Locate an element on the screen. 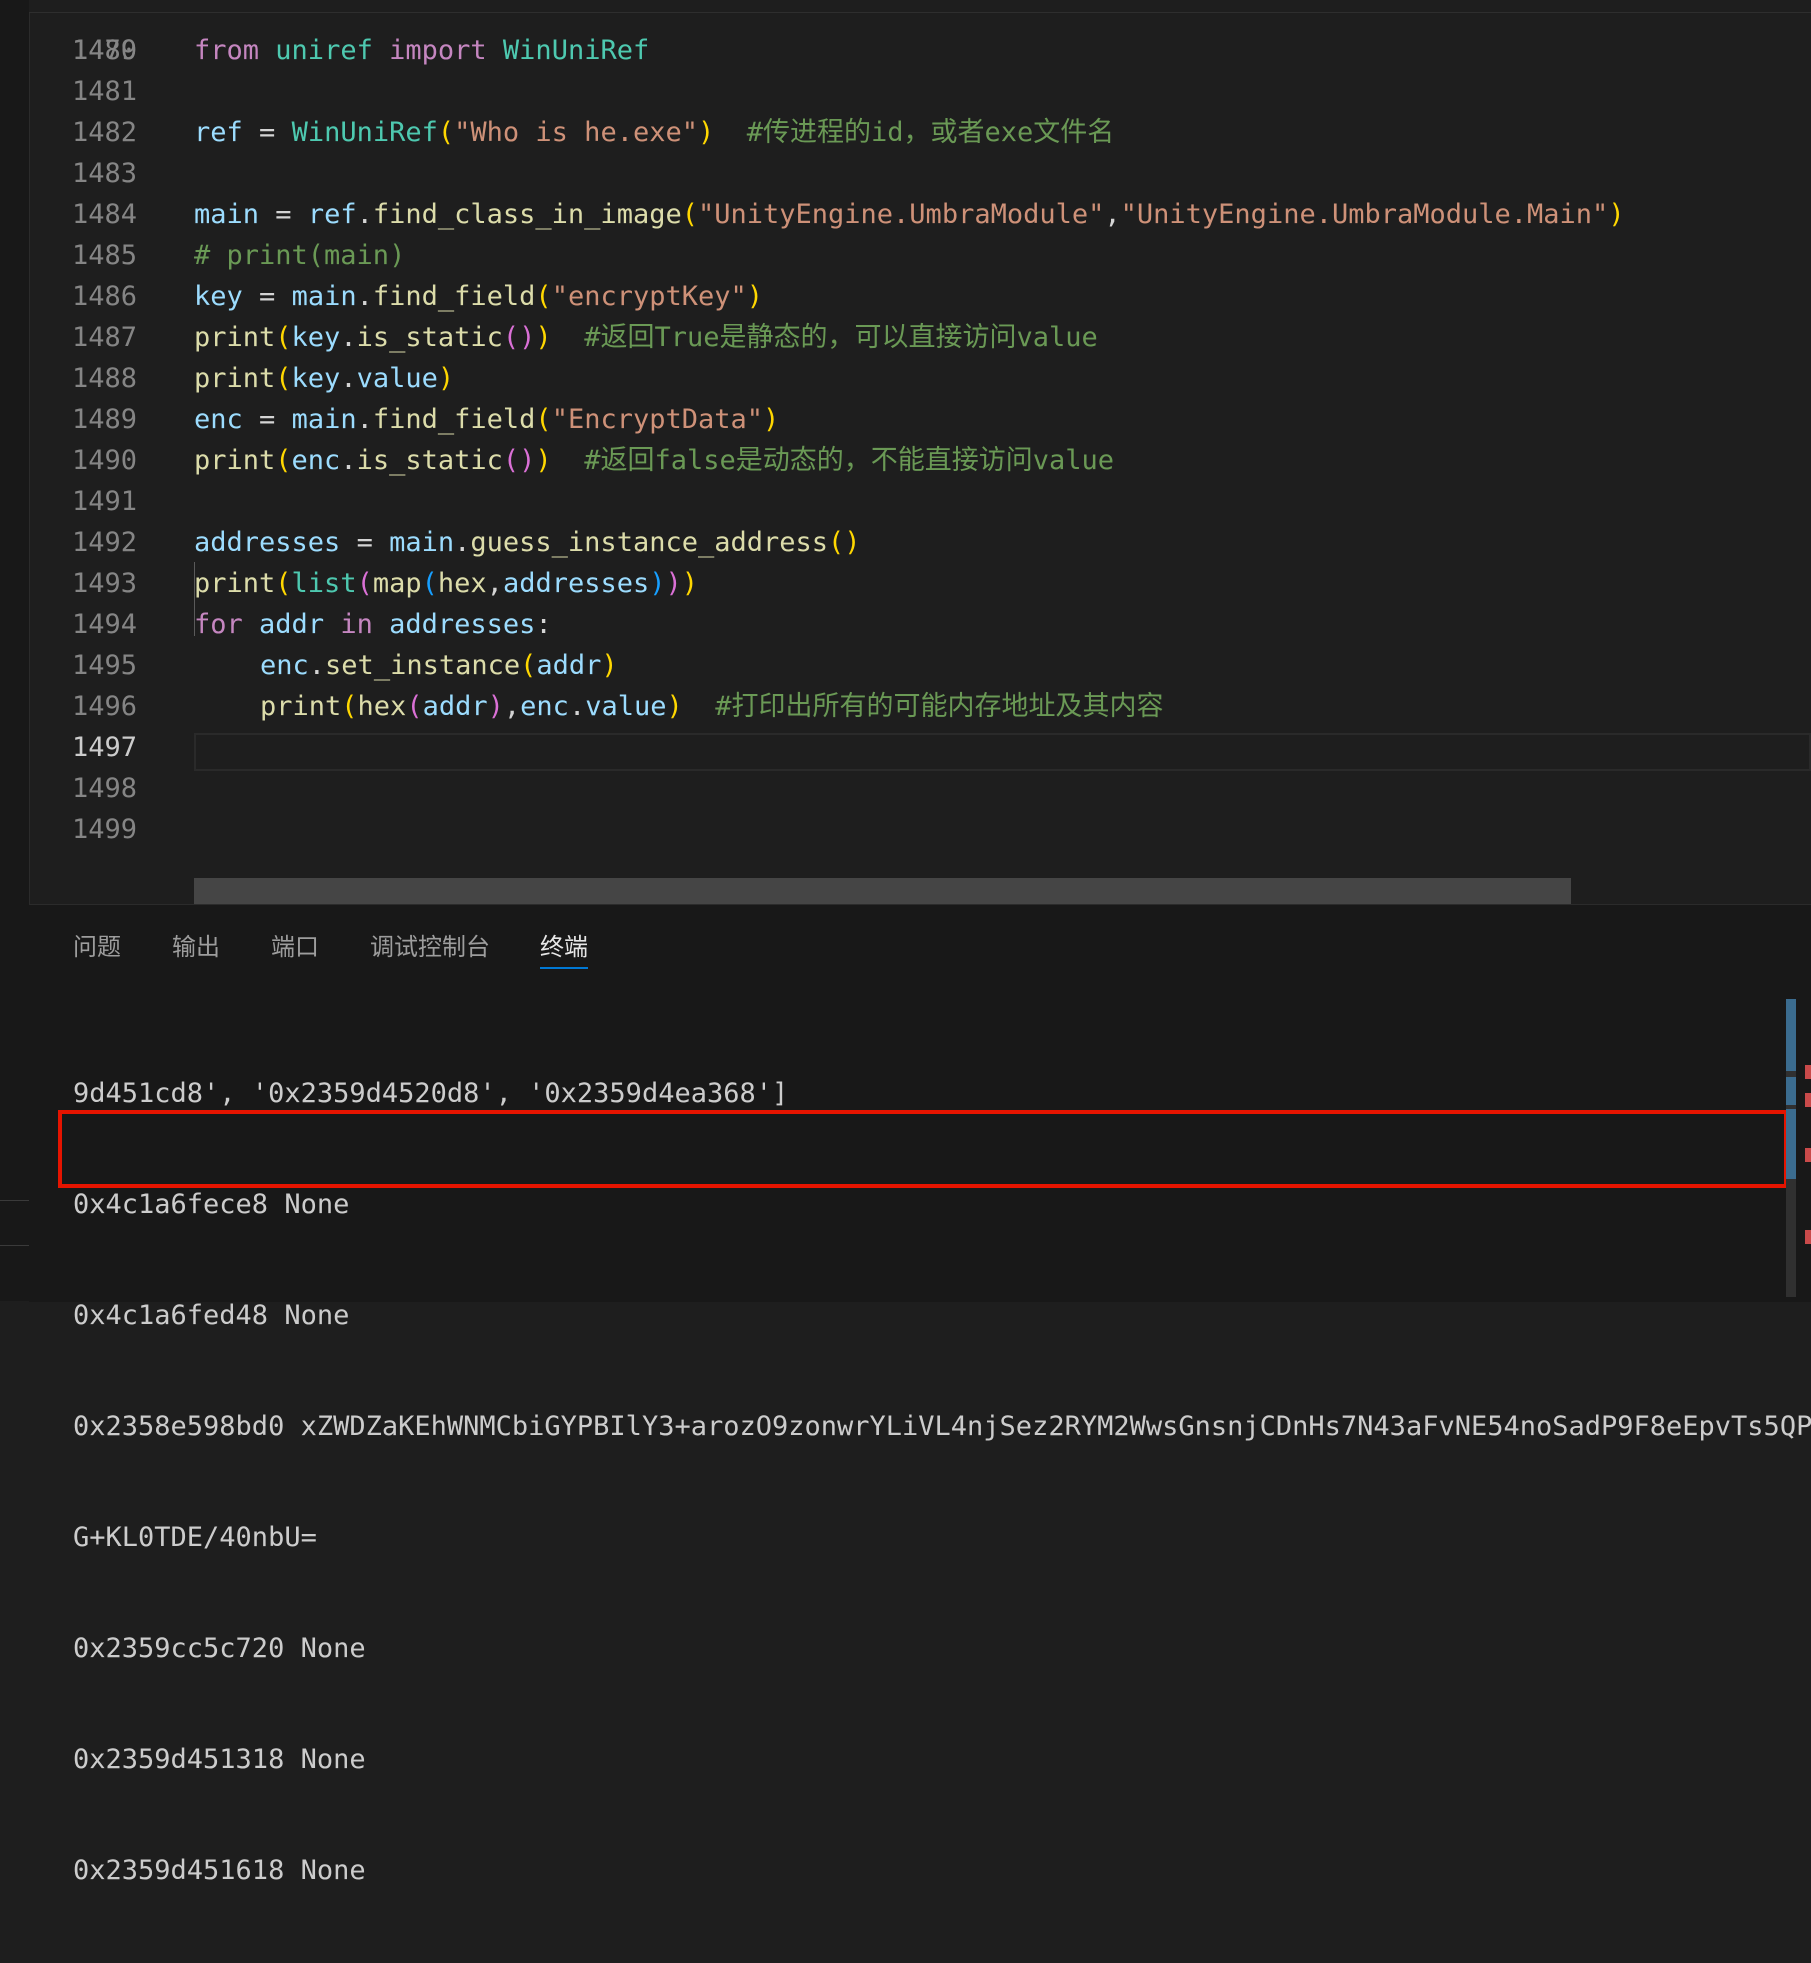 This screenshot has width=1811, height=1963. horizontal-scrollbar is located at coordinates (882, 891).